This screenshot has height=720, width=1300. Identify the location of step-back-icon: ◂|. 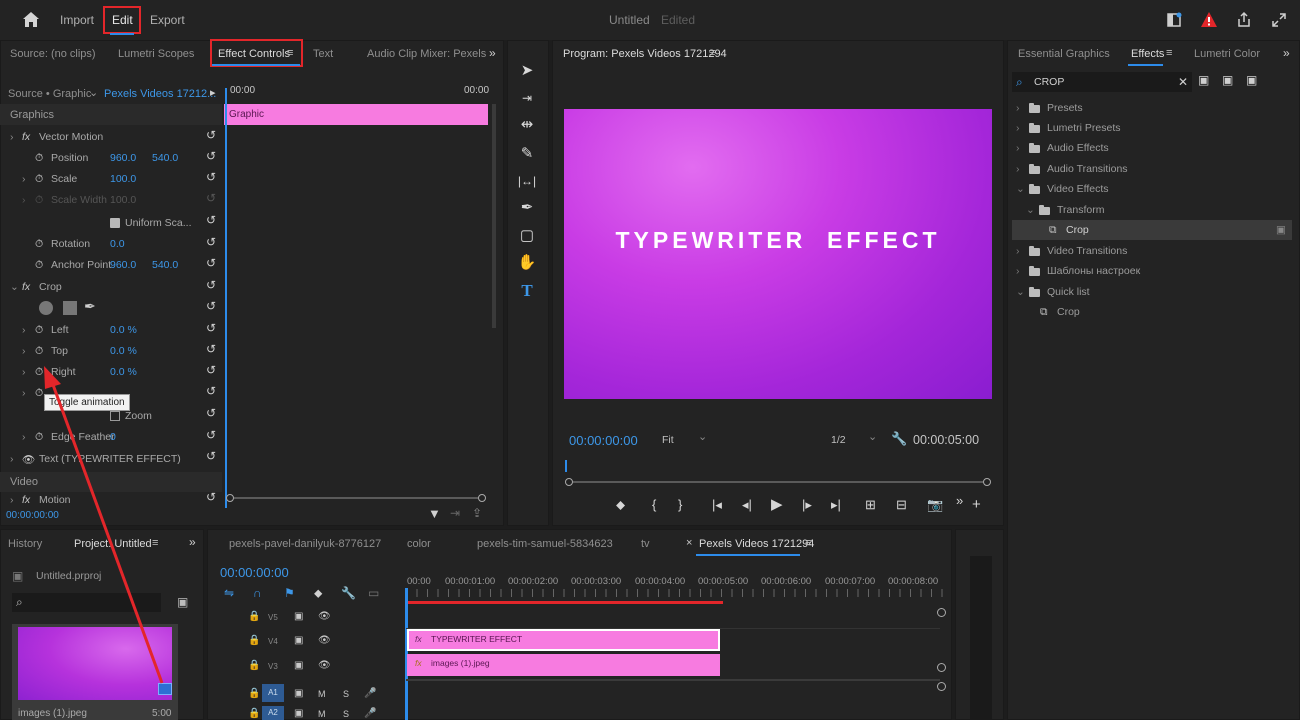
(747, 505).